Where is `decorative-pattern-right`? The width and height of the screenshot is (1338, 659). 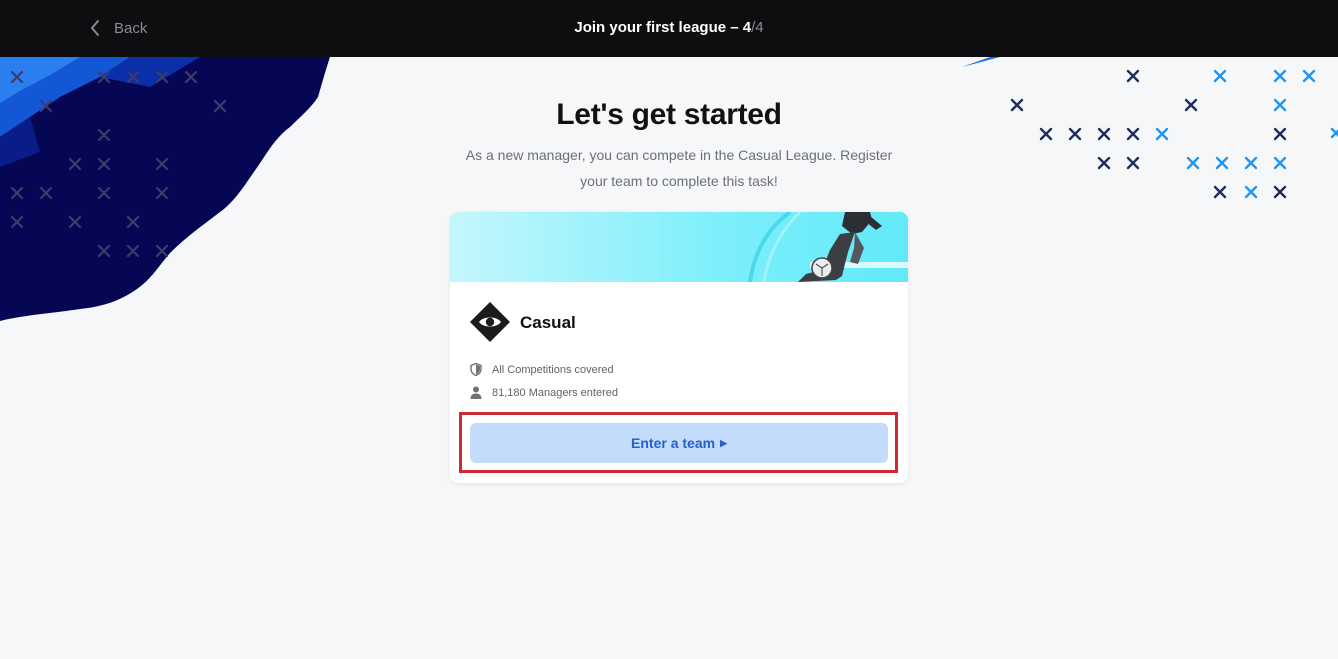
decorative-pattern-right is located at coordinates (1150, 128).